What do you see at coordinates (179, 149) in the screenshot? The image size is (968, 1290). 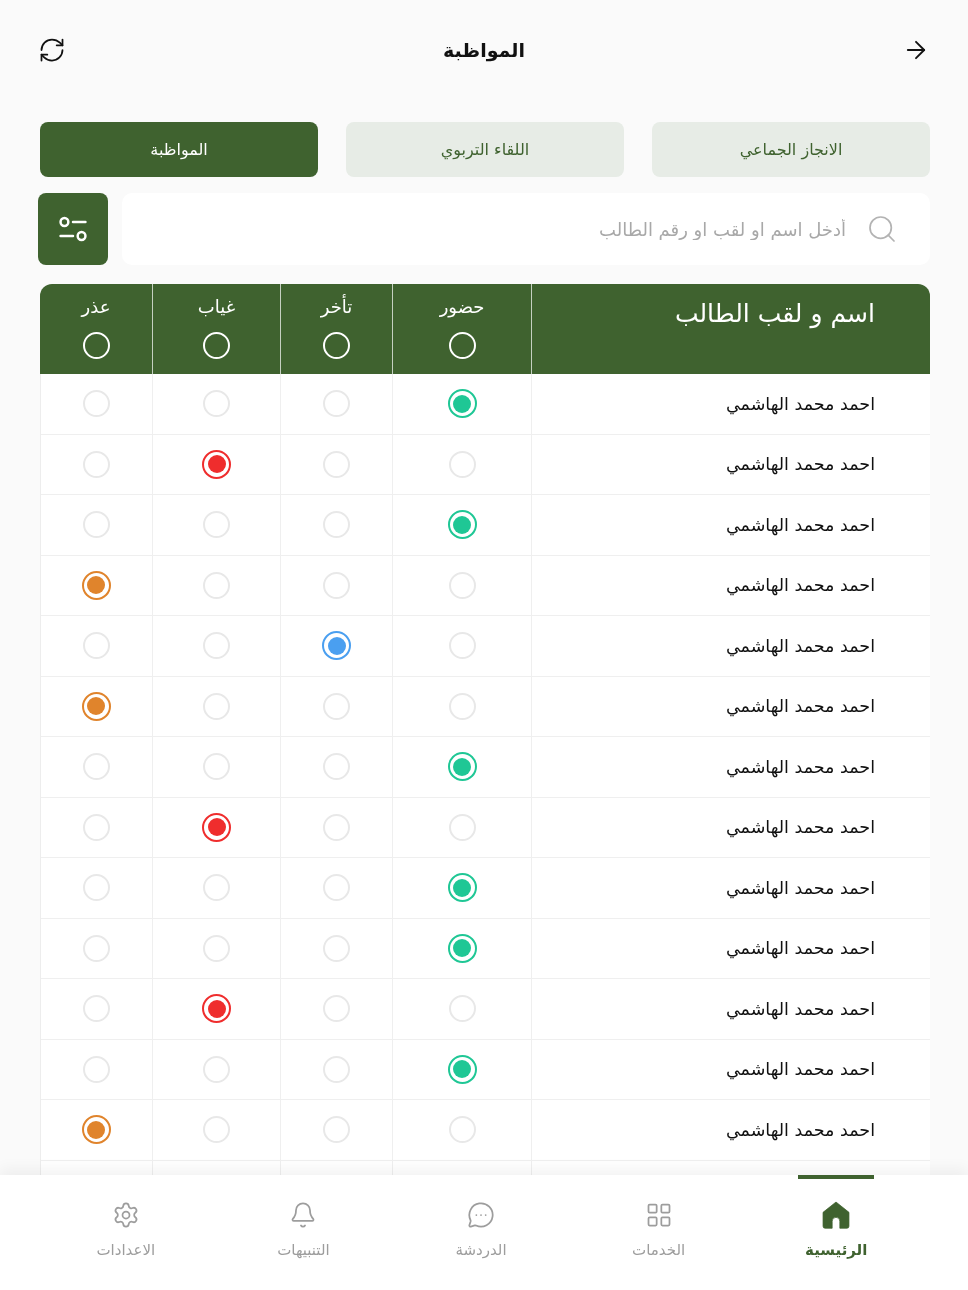 I see `tab: المواظبة` at bounding box center [179, 149].